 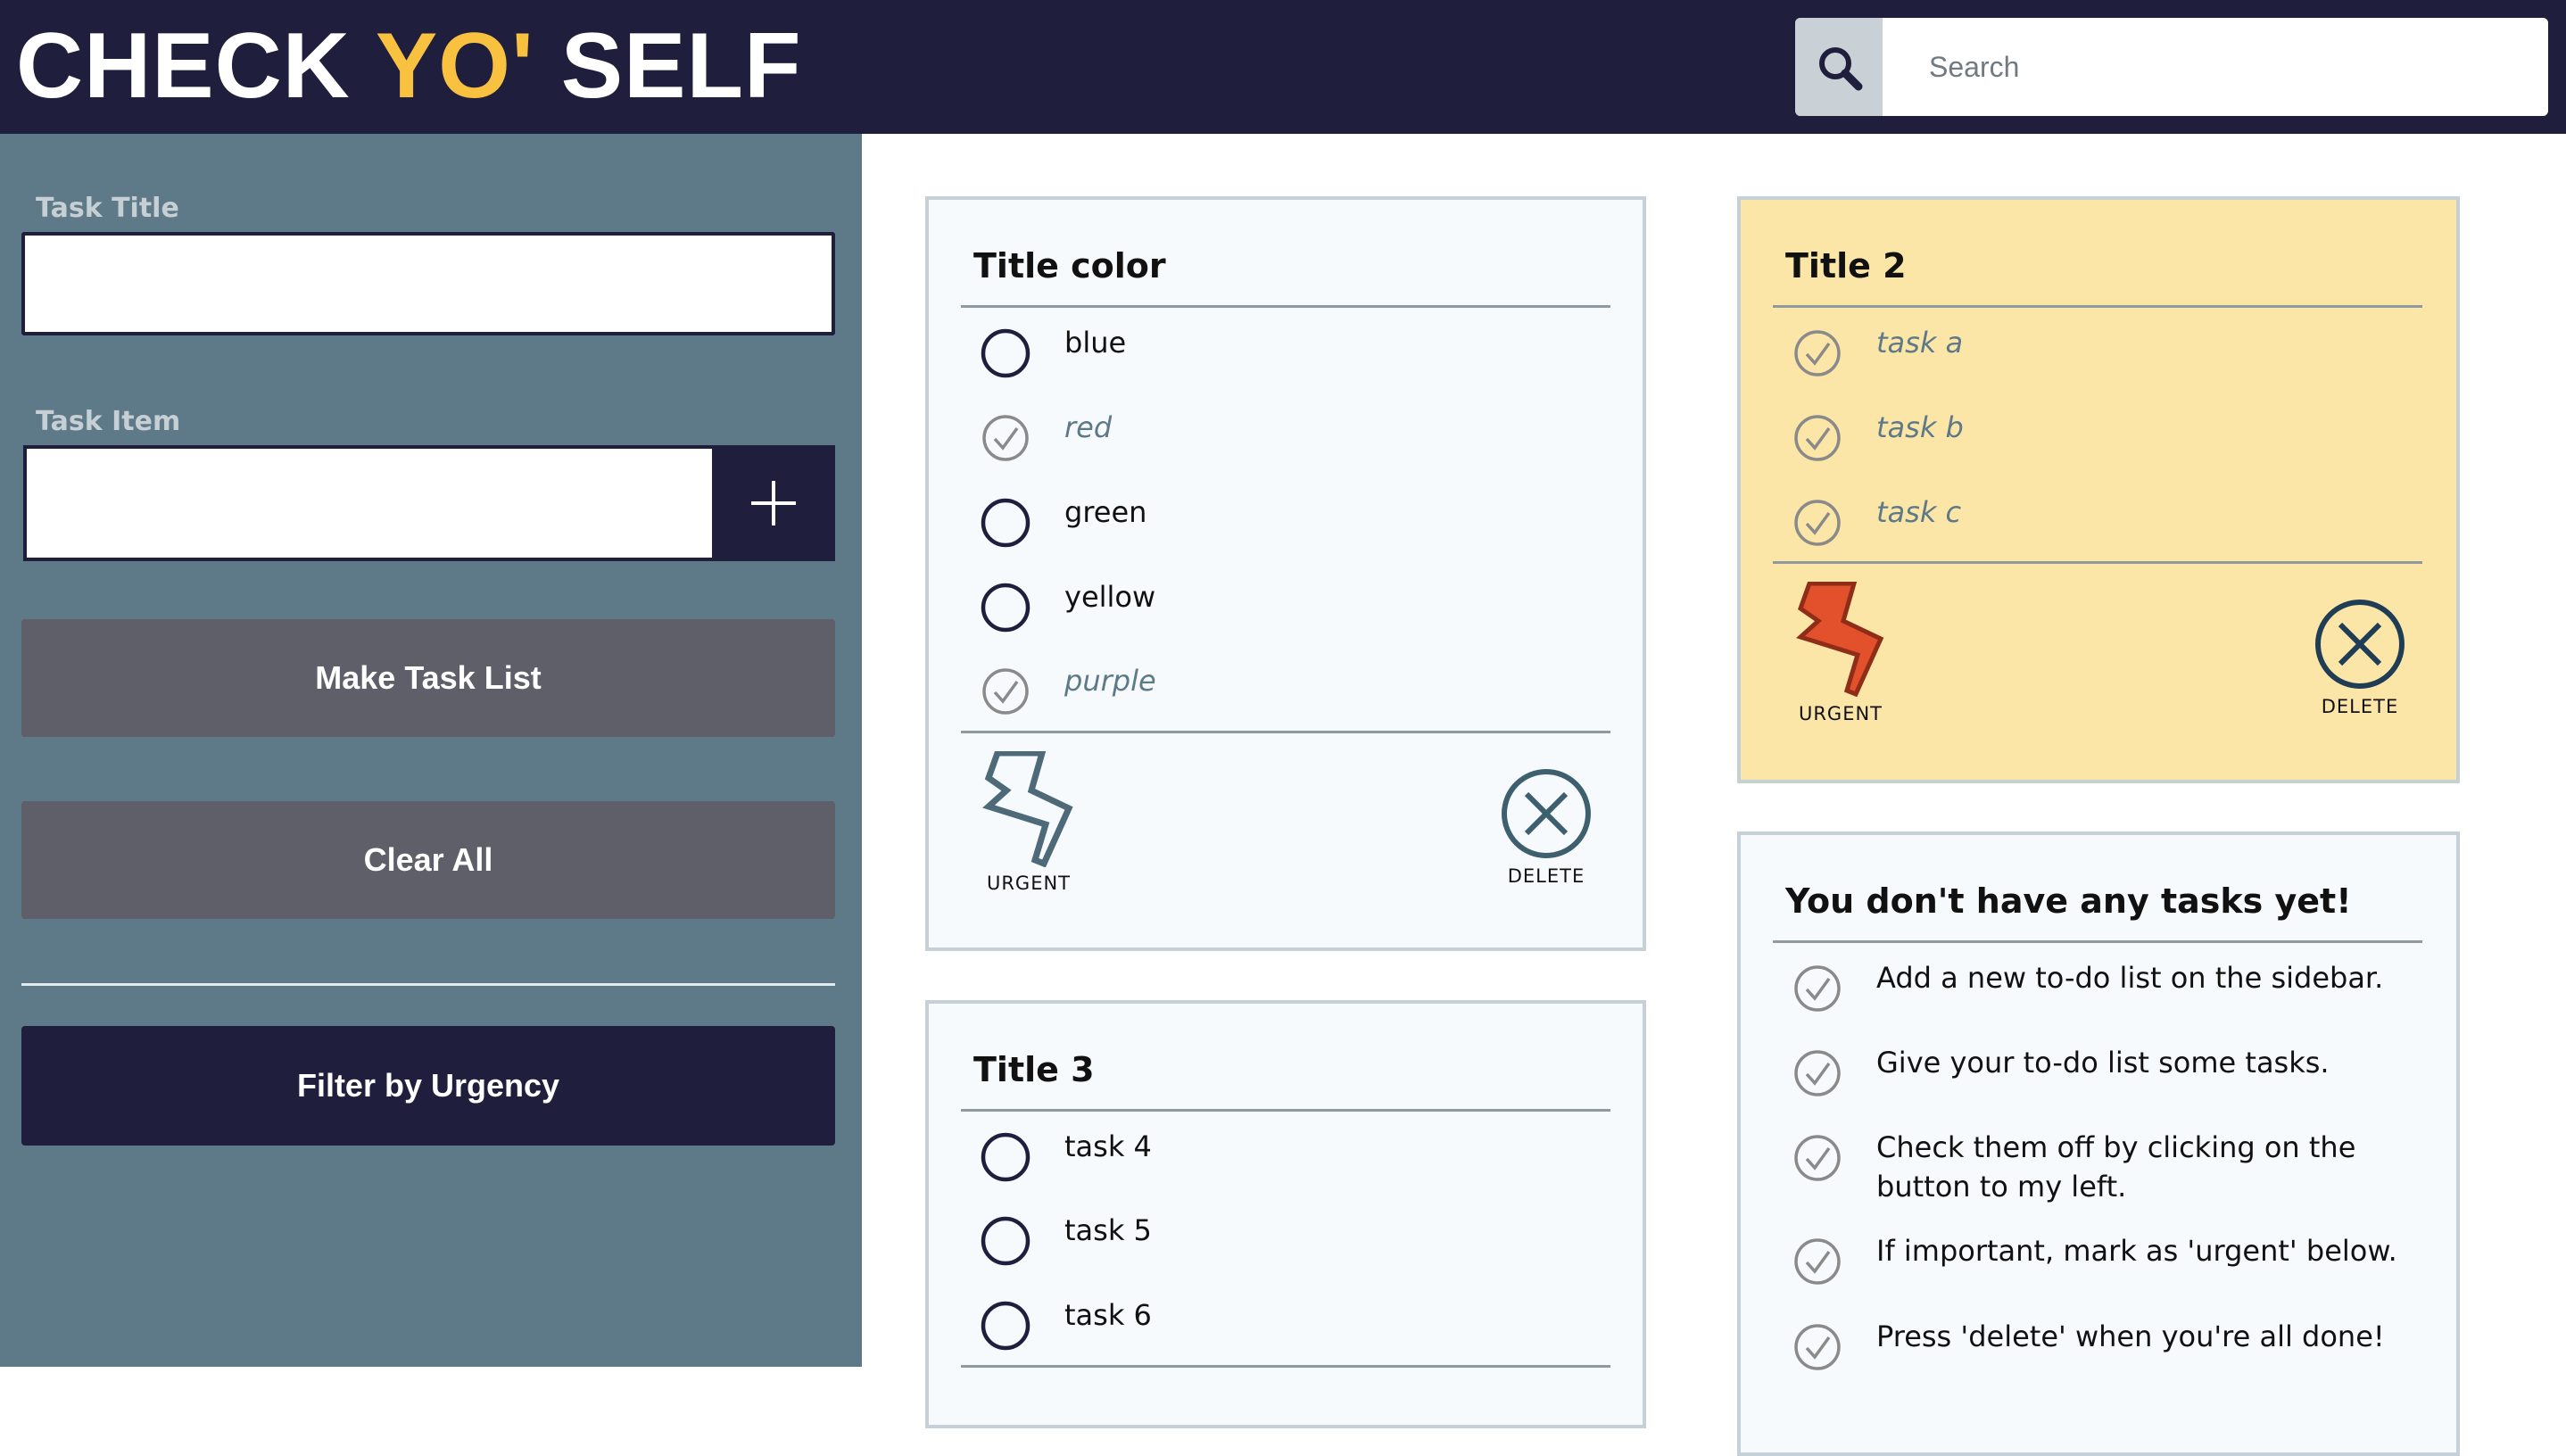 What do you see at coordinates (196, 66) in the screenshot?
I see `logo-text: CHECK` at bounding box center [196, 66].